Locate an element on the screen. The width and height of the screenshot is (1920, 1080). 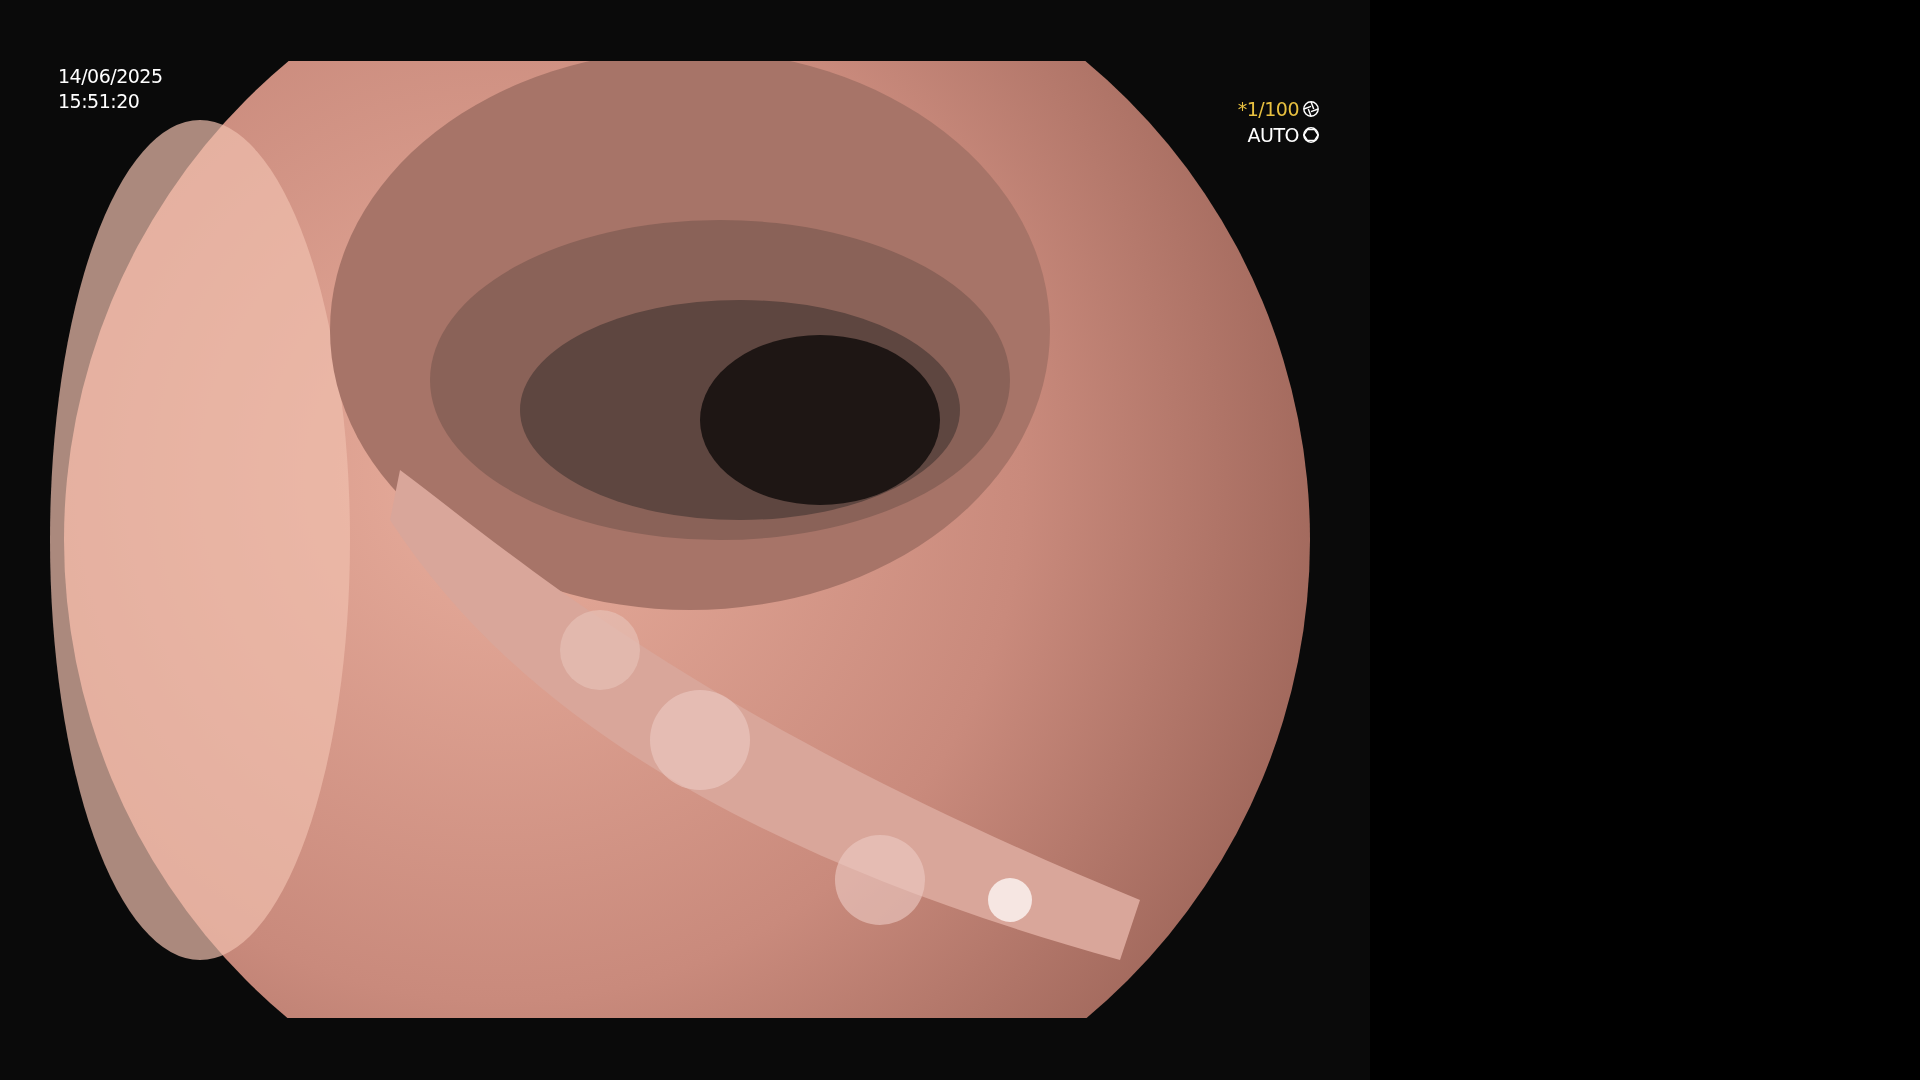
mode-text: AUTO is located at coordinates (1273, 135).